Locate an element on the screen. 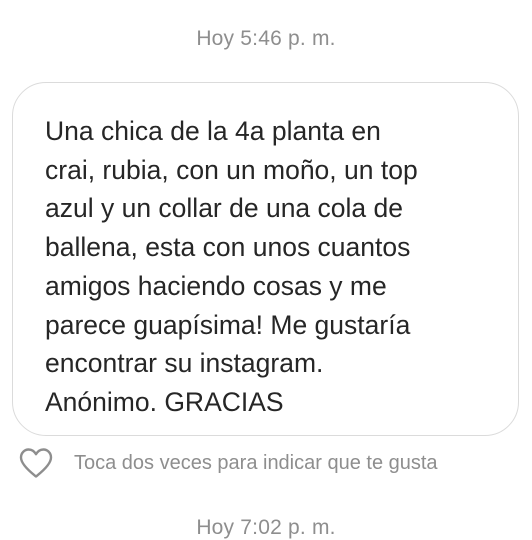  heart-outline-icon is located at coordinates (36, 463).